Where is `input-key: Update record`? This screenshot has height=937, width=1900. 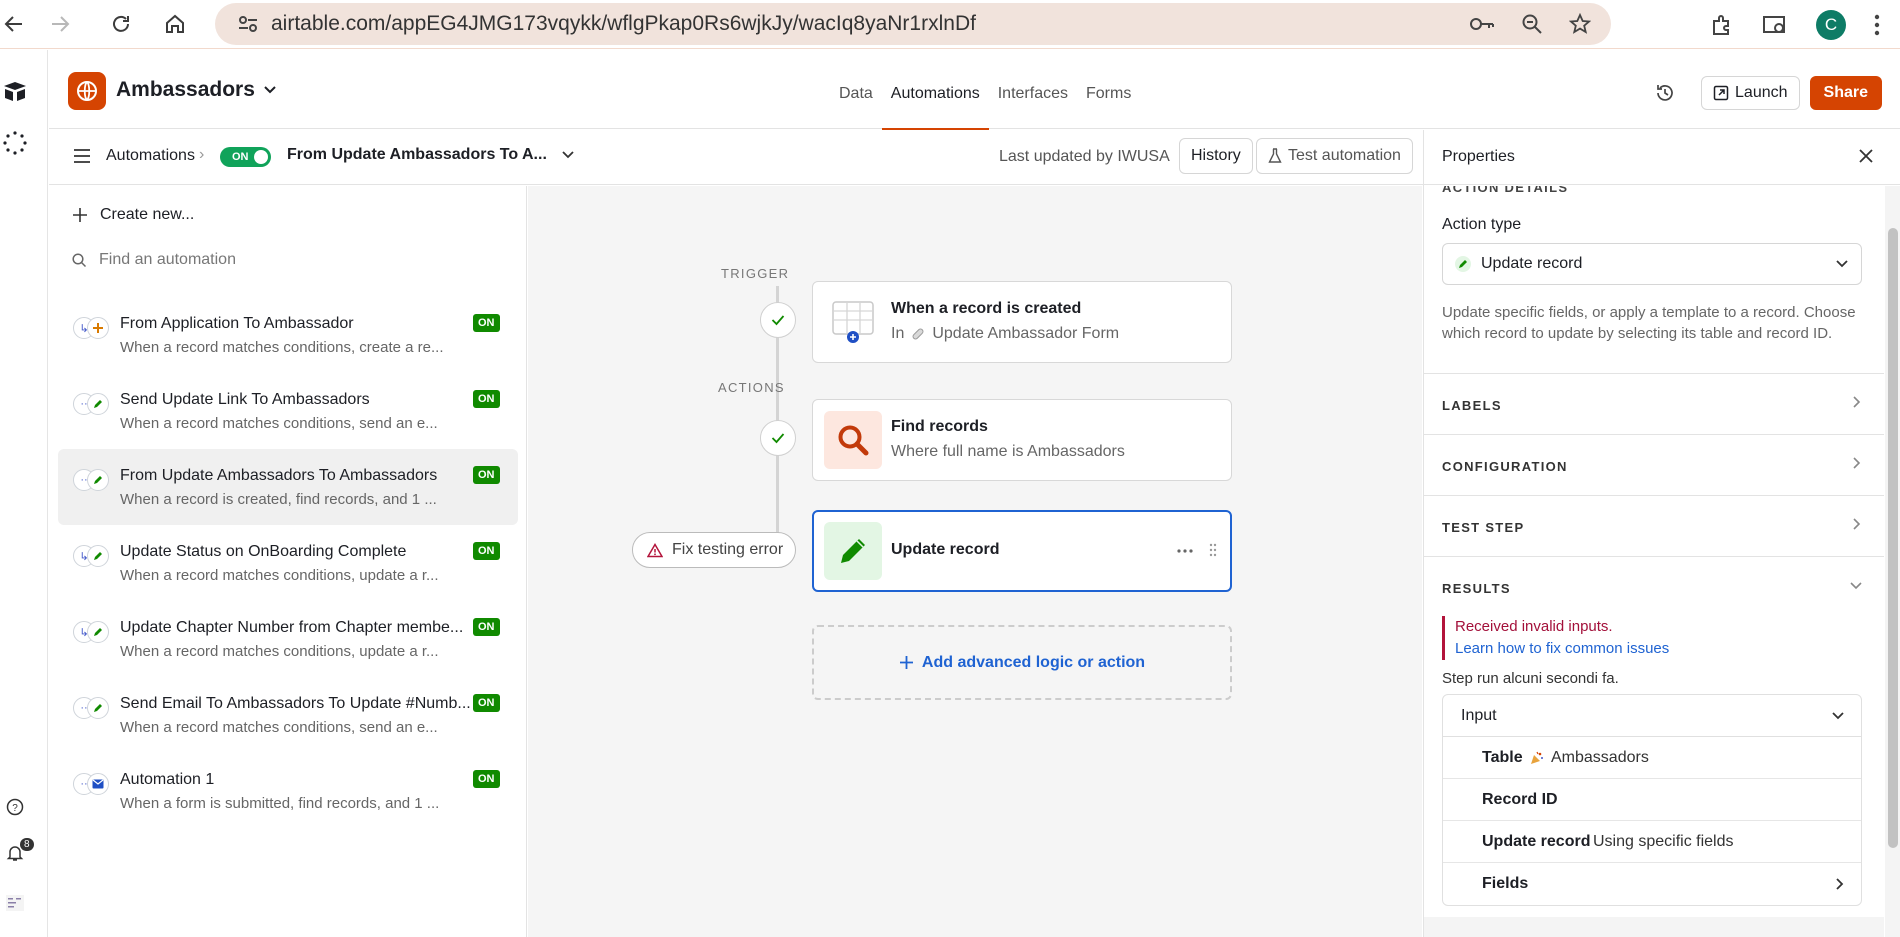
input-key: Update record is located at coordinates (1536, 841).